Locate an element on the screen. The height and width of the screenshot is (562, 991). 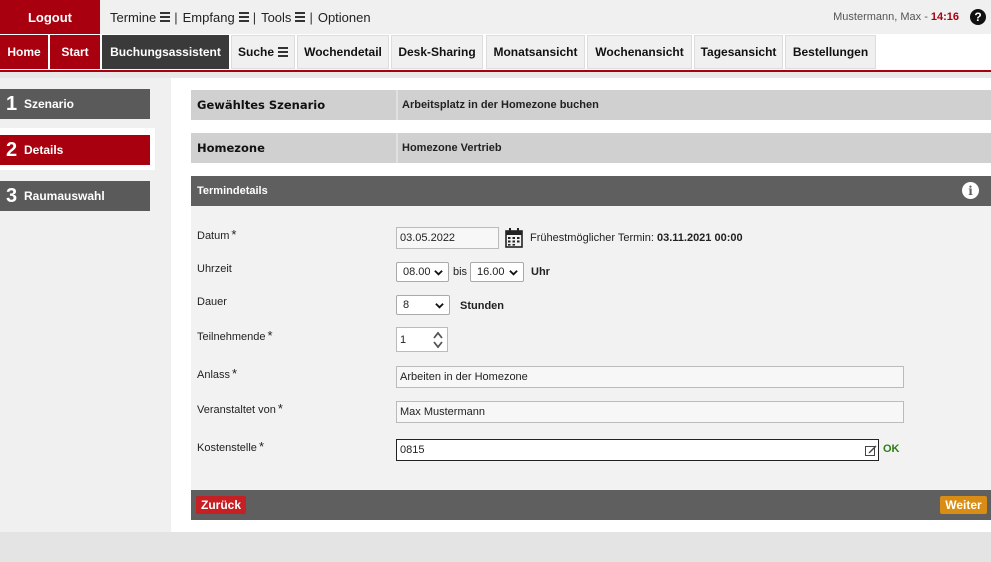
menu-termine: Termine is located at coordinates (140, 17).